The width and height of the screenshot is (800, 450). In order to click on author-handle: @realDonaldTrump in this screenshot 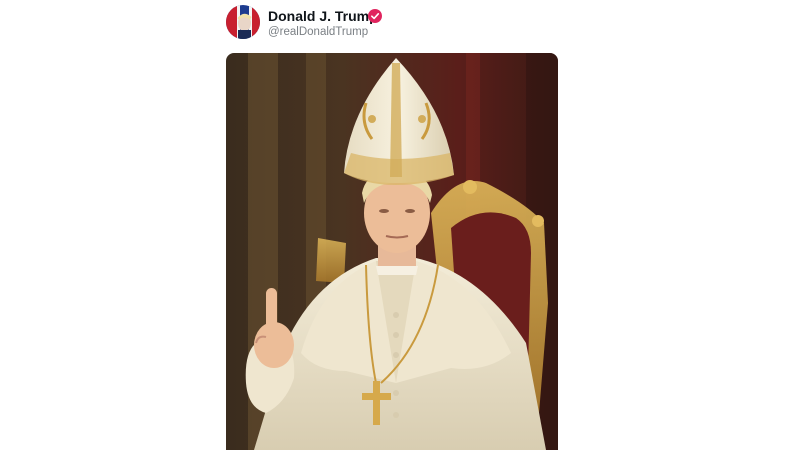, I will do `click(318, 32)`.